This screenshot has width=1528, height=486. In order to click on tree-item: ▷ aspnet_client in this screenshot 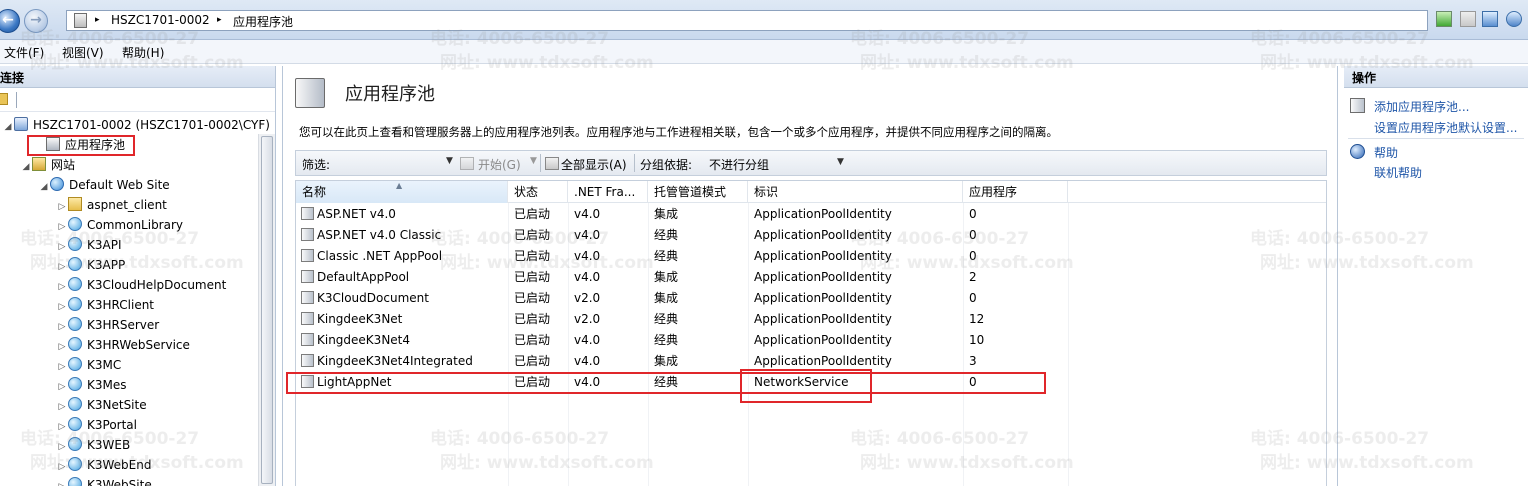, I will do `click(111, 206)`.